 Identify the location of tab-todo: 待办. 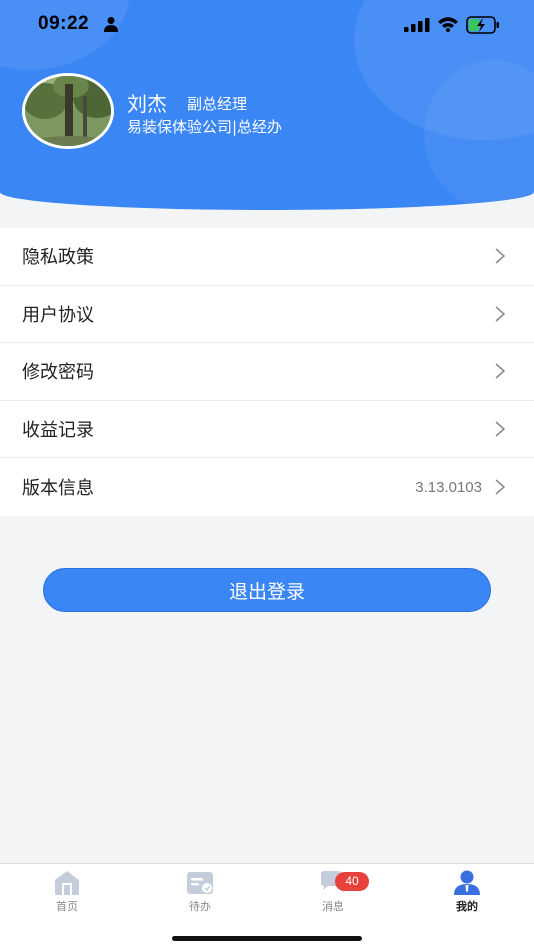
(200, 894).